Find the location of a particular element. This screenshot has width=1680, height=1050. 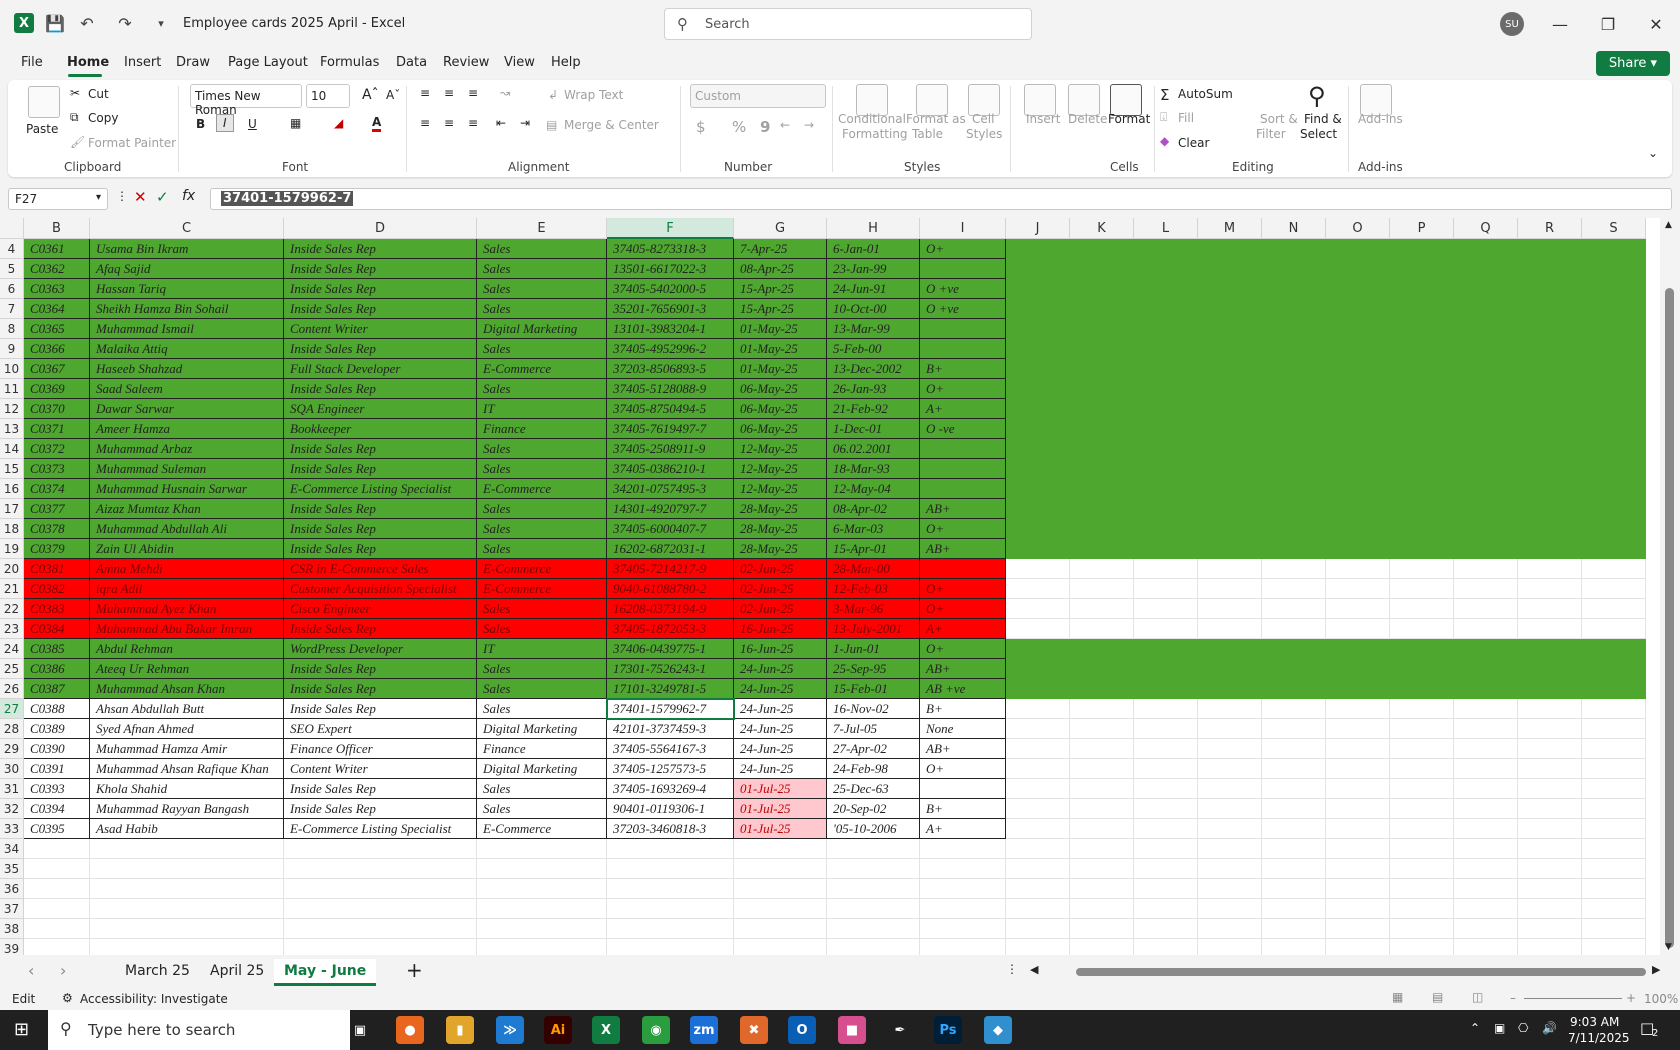

cell-g28: 24-Jun-25 is located at coordinates (780, 729).